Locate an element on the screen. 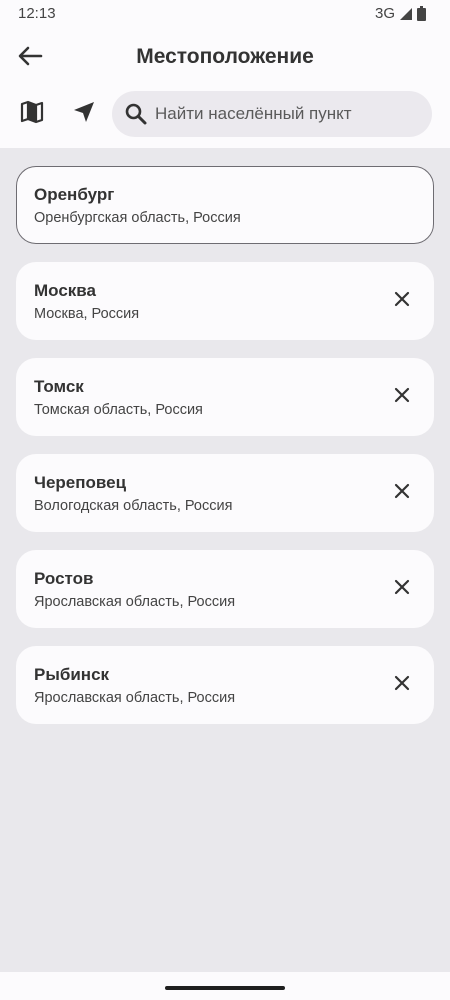  location-region: Оренбургская область, Россия is located at coordinates (137, 218).